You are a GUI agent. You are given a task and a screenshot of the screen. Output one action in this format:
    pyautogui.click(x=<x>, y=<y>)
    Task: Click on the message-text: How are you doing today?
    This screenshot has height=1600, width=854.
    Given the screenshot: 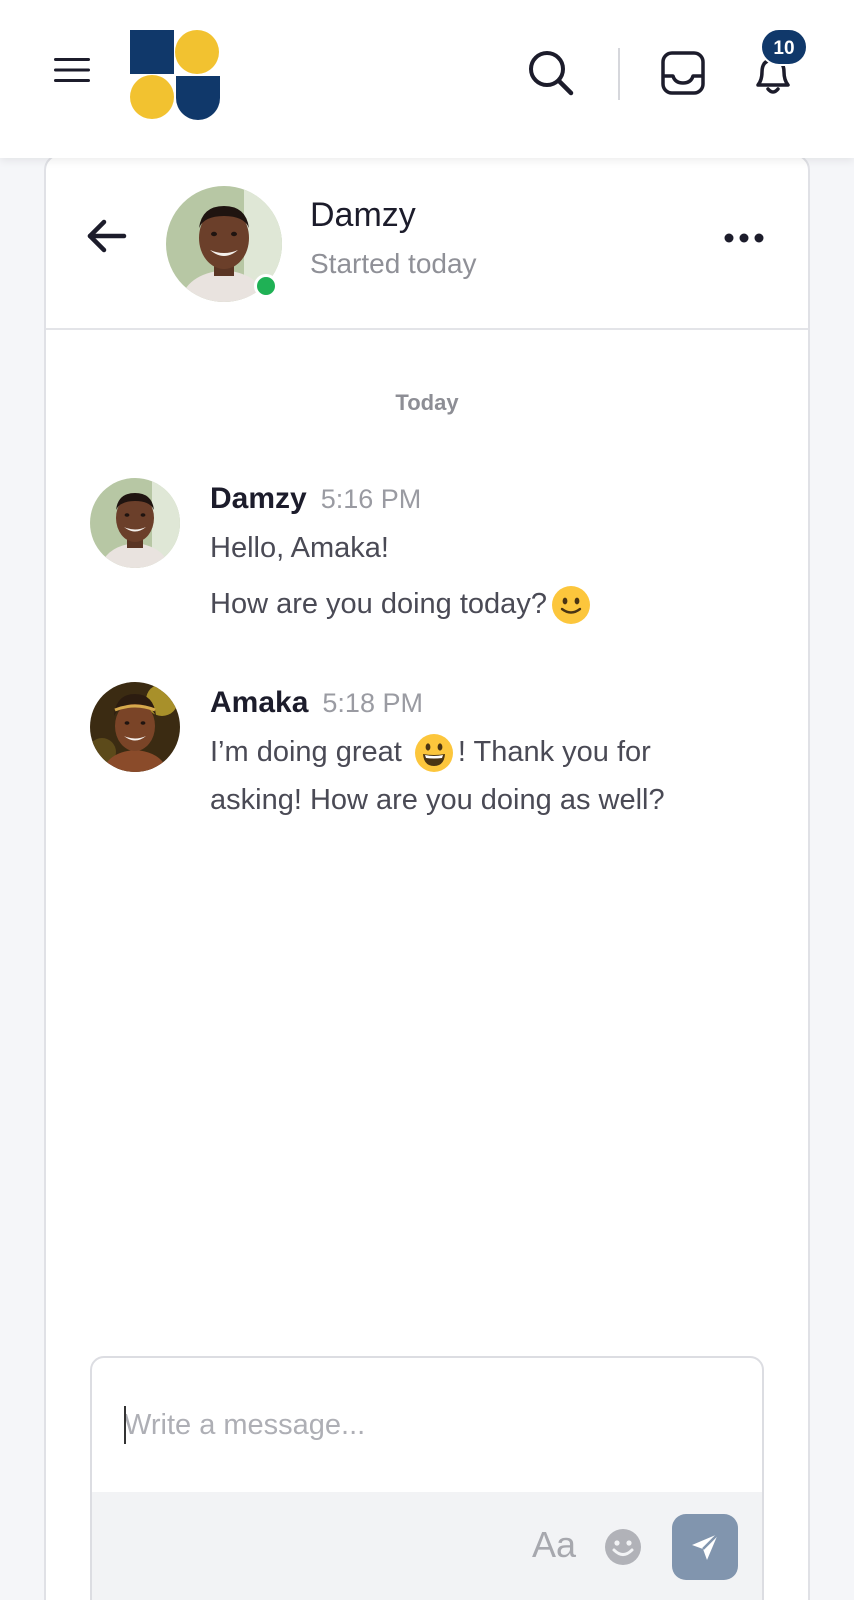 What is the action you would take?
    pyautogui.click(x=490, y=604)
    